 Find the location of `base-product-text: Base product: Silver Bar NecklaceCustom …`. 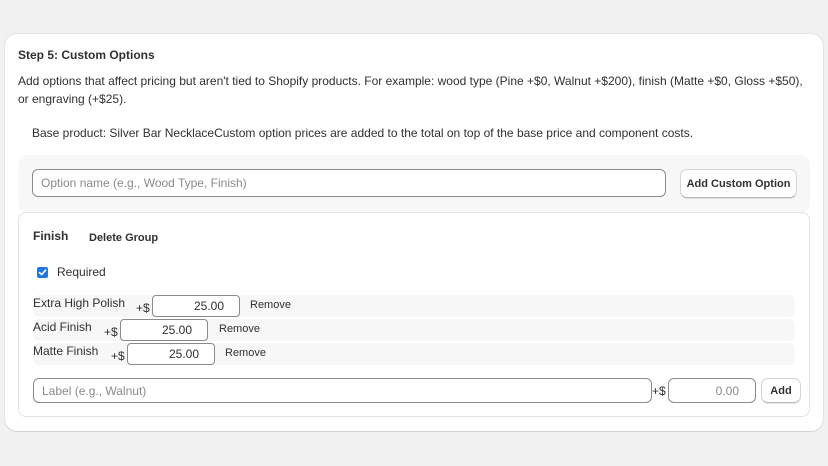

base-product-text: Base product: Silver Bar NecklaceCustom … is located at coordinates (363, 133).